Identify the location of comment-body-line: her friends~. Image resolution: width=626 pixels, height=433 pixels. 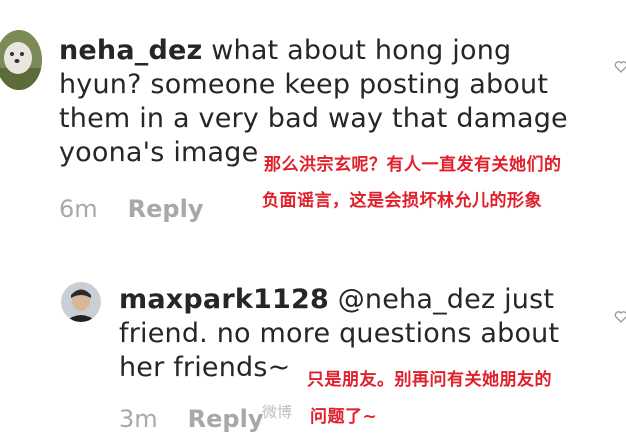
(205, 367).